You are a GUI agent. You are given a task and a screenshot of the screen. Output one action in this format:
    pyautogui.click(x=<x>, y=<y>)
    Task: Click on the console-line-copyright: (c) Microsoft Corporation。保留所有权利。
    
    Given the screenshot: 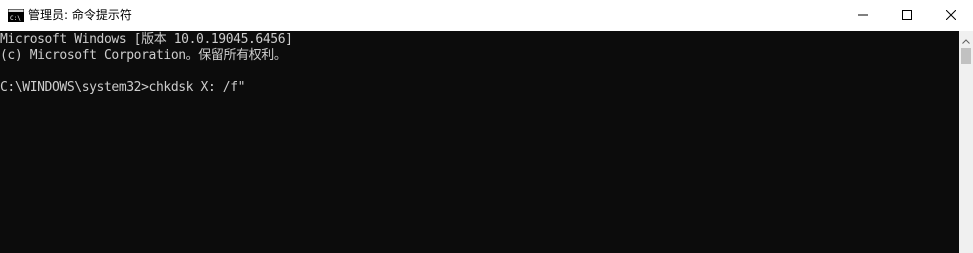 What is the action you would take?
    pyautogui.click(x=143, y=55)
    